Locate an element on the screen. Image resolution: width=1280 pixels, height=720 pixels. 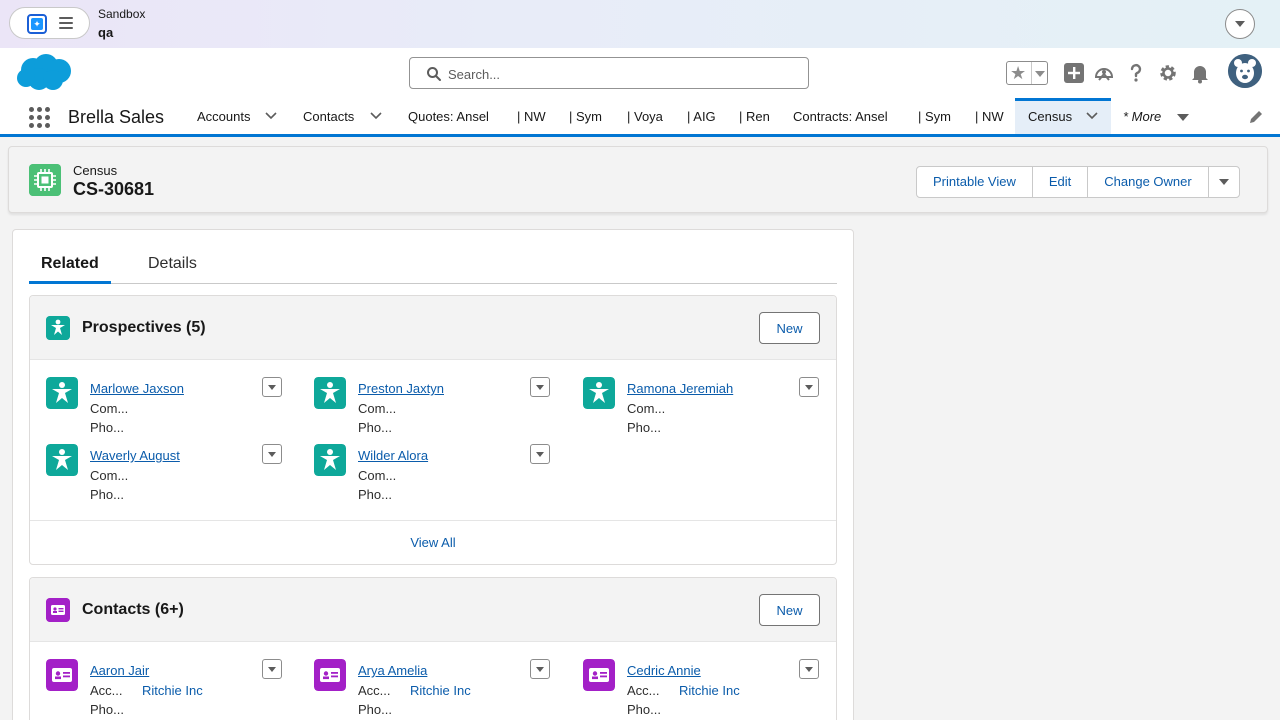
record-link: Marlowe Jaxson is located at coordinates (137, 388).